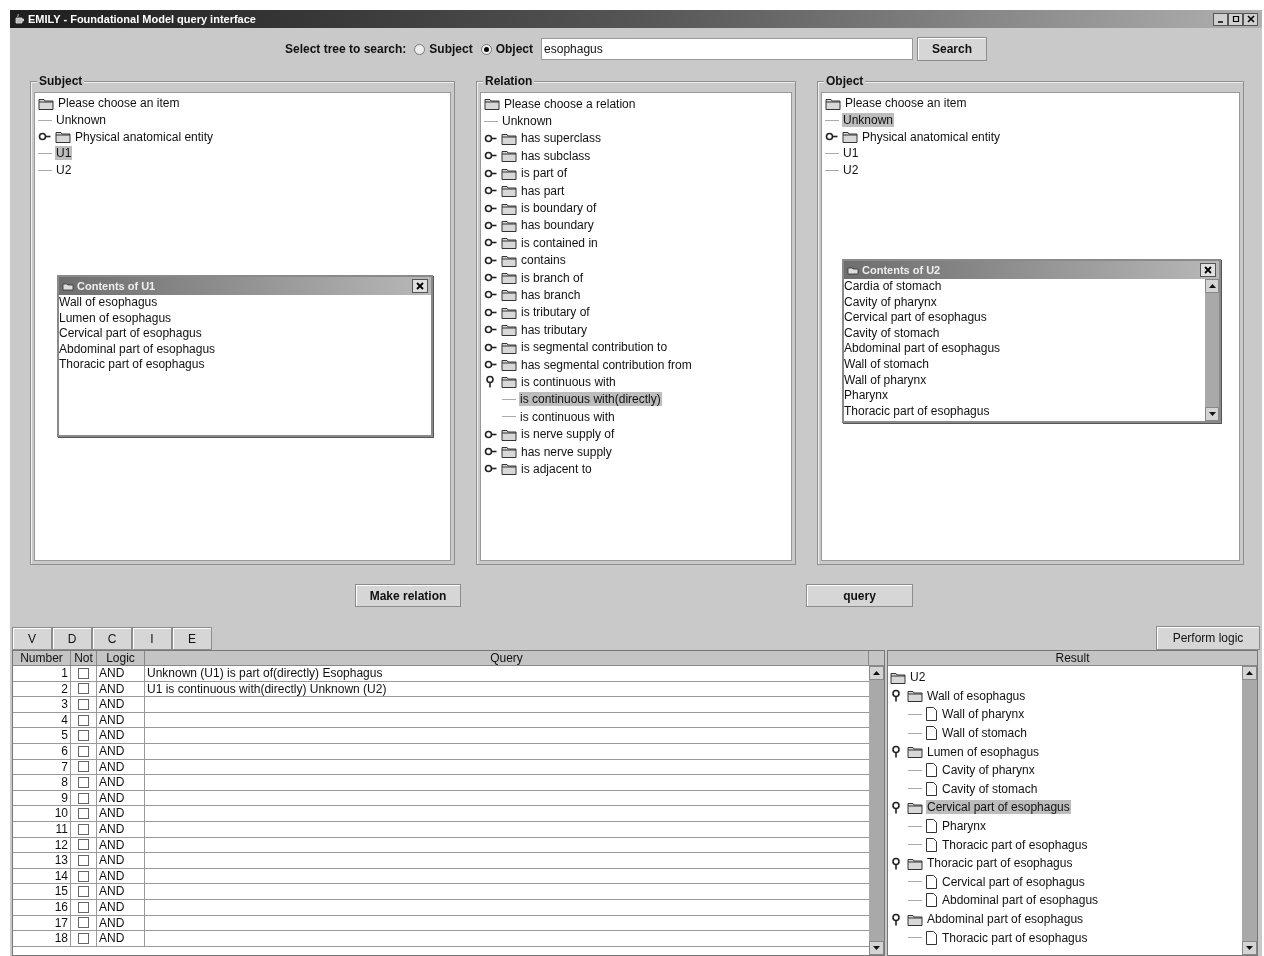 This screenshot has height=956, width=1264. What do you see at coordinates (1220, 19) in the screenshot?
I see `minimize-button` at bounding box center [1220, 19].